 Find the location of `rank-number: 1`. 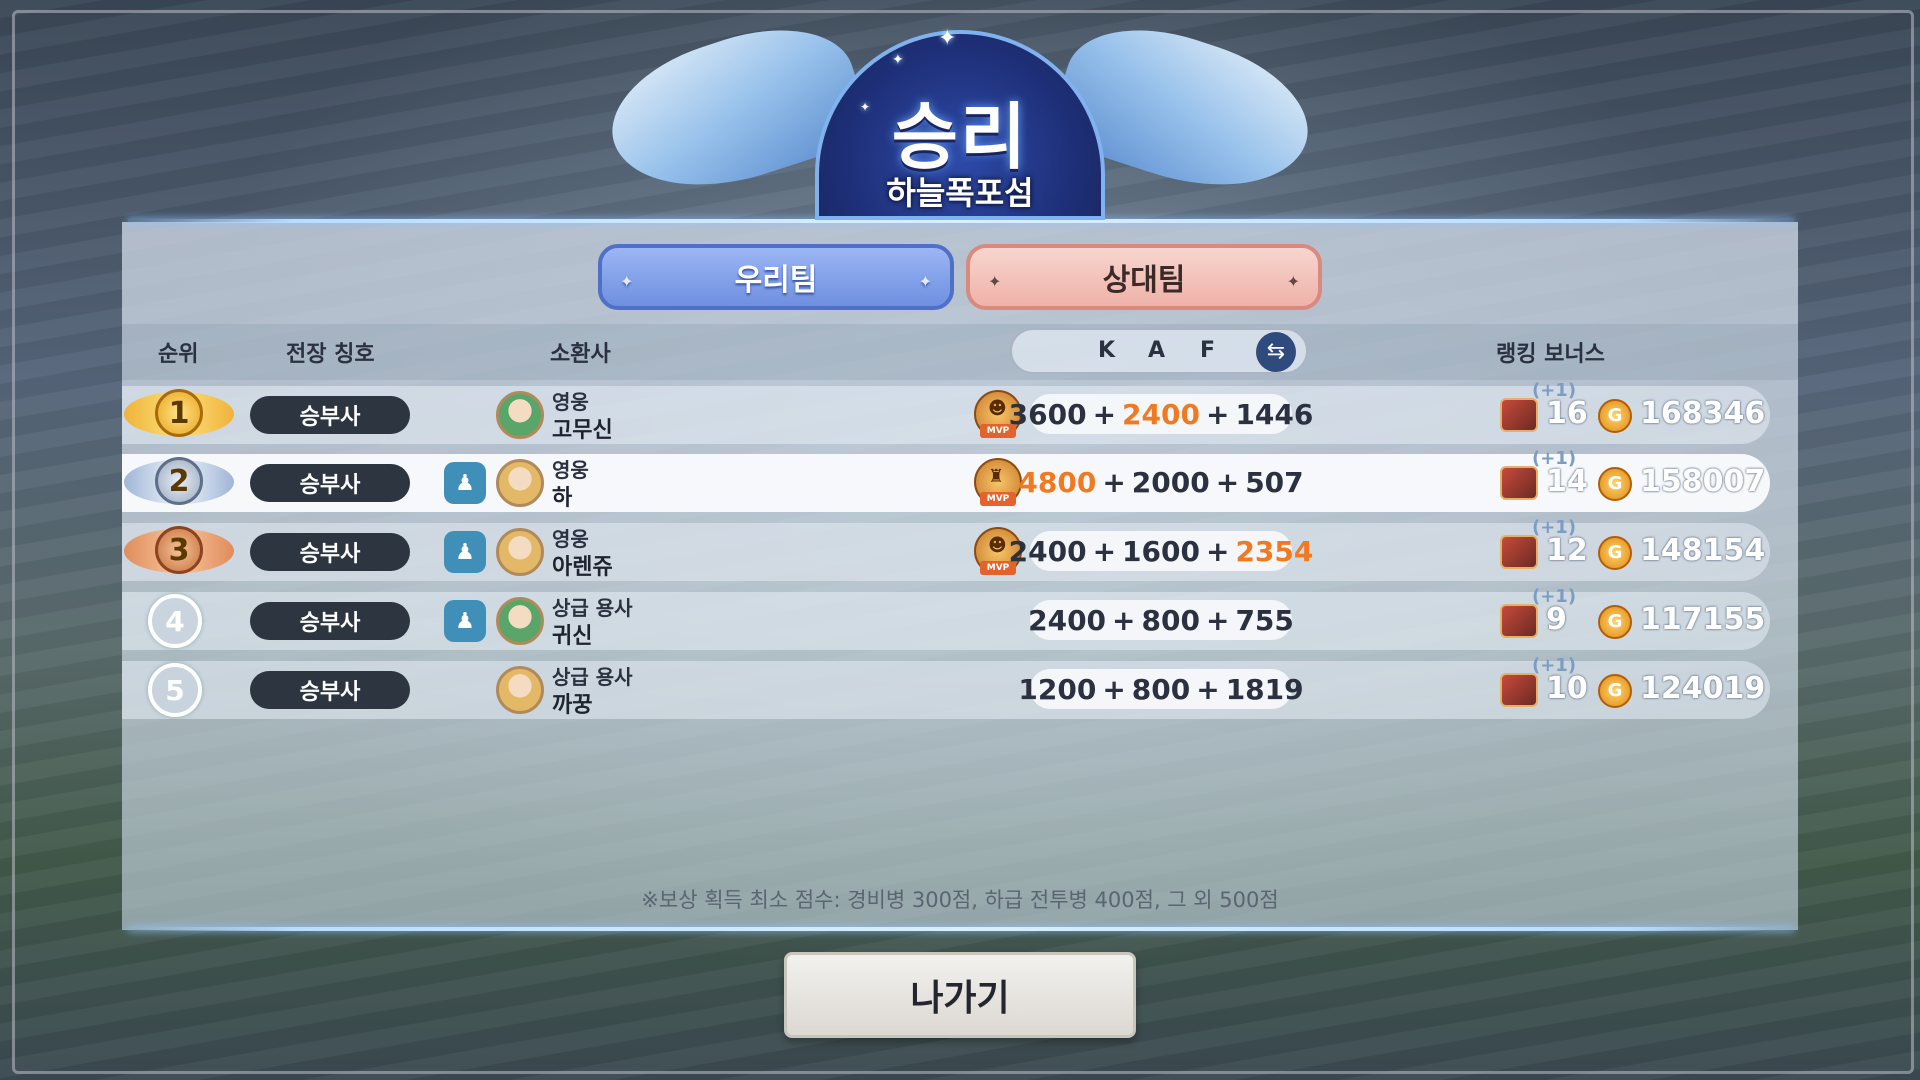

rank-number: 1 is located at coordinates (179, 413).